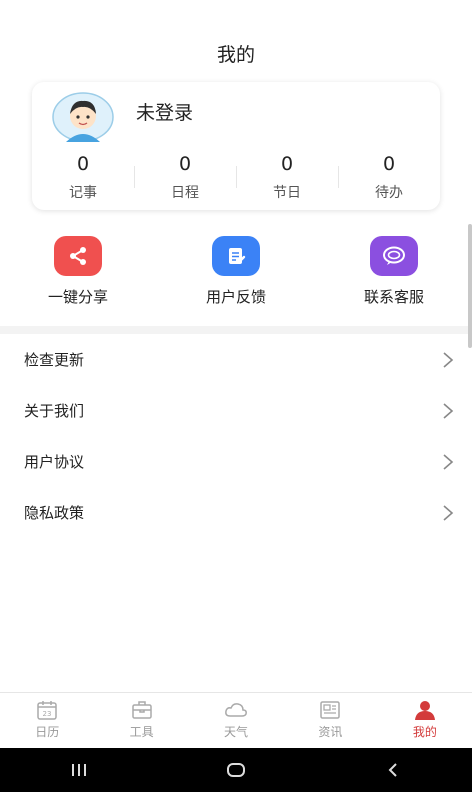 The image size is (472, 792). I want to click on stat-label: 记事, so click(83, 193).